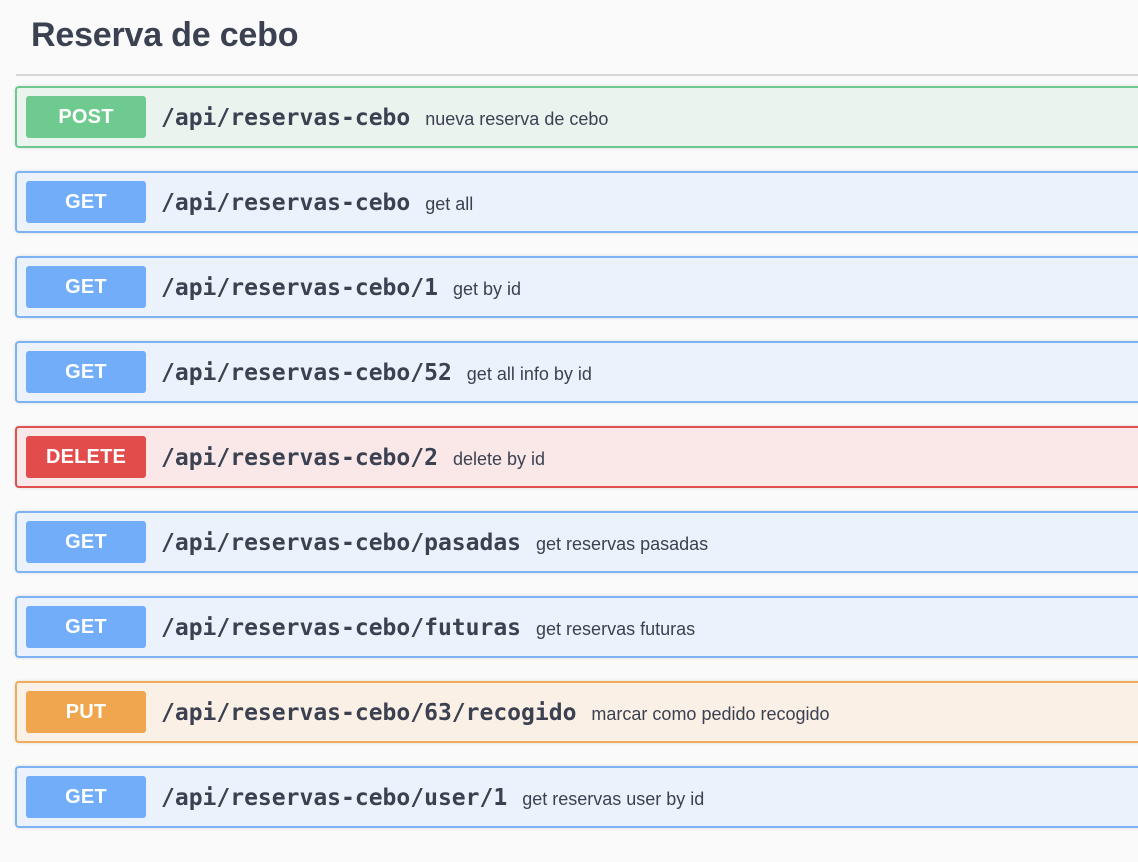 Image resolution: width=1138 pixels, height=862 pixels. What do you see at coordinates (622, 544) in the screenshot?
I see `endpoint-summary: get reservas pasadas` at bounding box center [622, 544].